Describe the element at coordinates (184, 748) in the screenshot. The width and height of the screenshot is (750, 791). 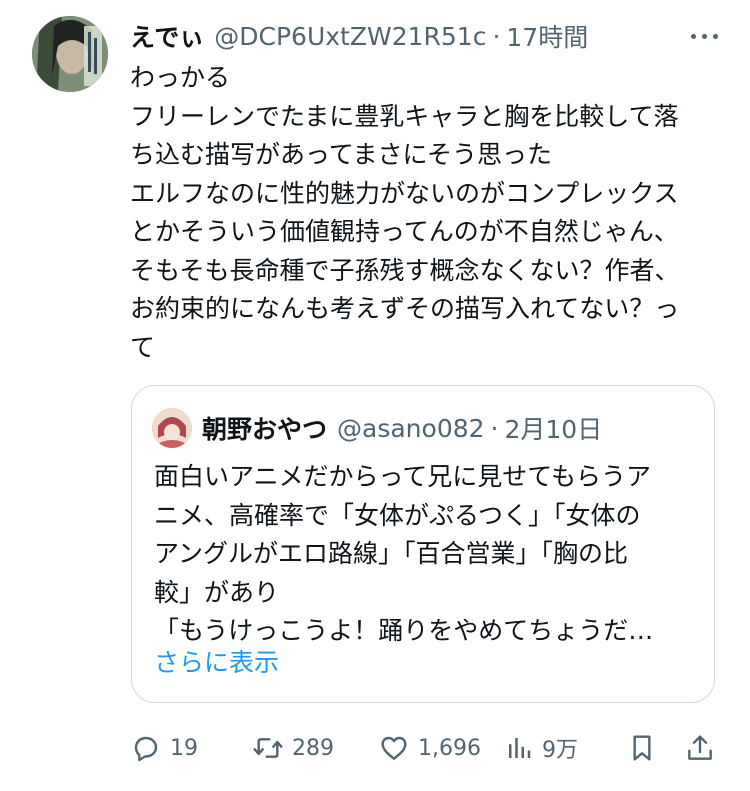
I see `reply-count: 19` at that location.